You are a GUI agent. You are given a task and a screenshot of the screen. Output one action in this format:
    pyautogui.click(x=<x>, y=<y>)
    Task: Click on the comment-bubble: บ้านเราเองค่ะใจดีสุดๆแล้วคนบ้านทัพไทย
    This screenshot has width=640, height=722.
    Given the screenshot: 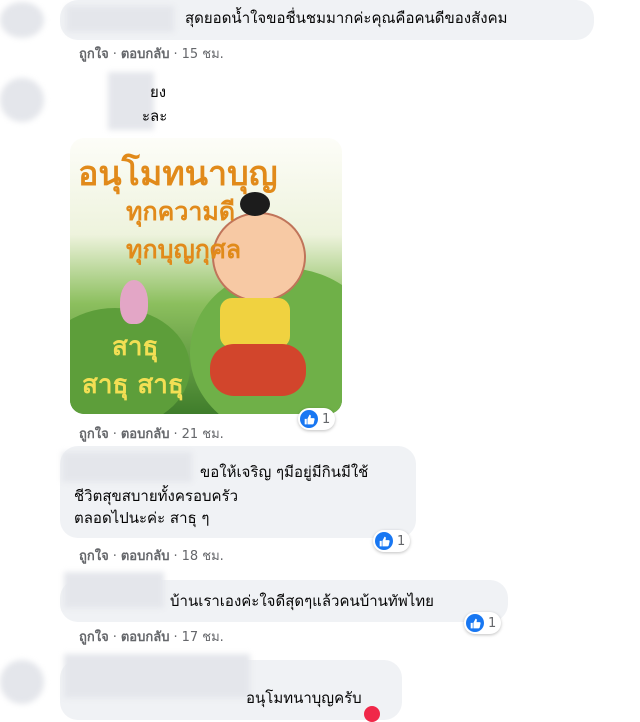 What is the action you would take?
    pyautogui.click(x=284, y=597)
    